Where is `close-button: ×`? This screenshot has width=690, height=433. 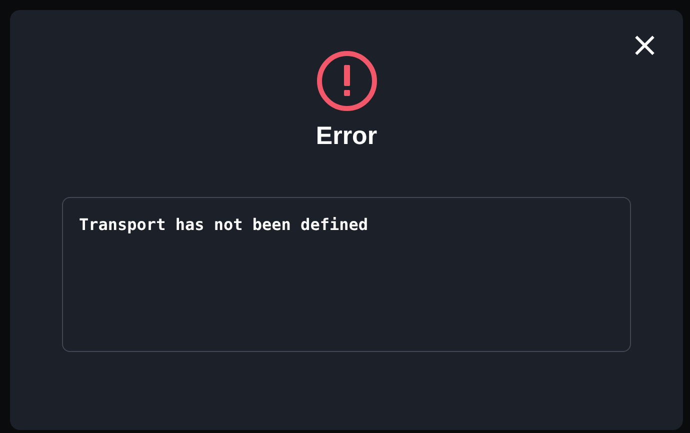
close-button: × is located at coordinates (644, 45).